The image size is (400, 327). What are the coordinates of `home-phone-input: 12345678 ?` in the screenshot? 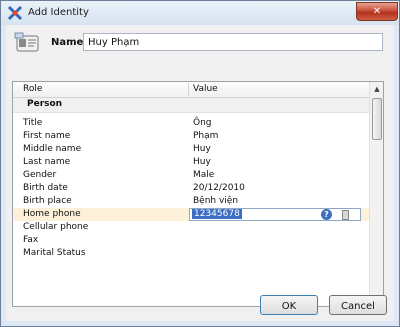 It's located at (275, 214).